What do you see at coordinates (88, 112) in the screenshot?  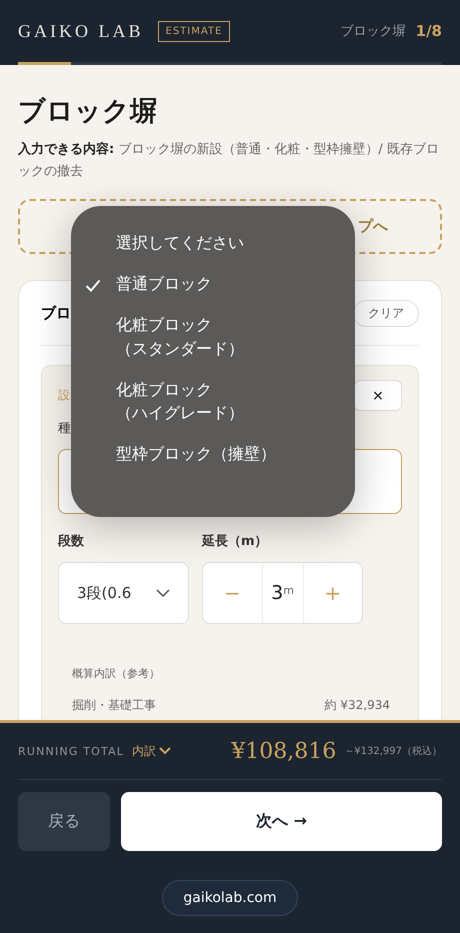 I see `page-title: ブロック塀` at bounding box center [88, 112].